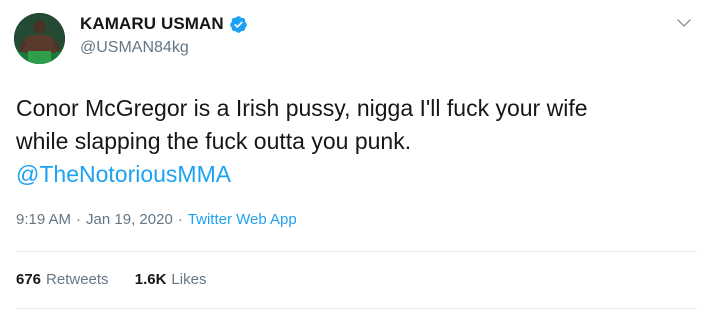  I want to click on tweet-meta: 9:19 AM · Jan 19, 2020 · Twitter Web App, so click(156, 219).